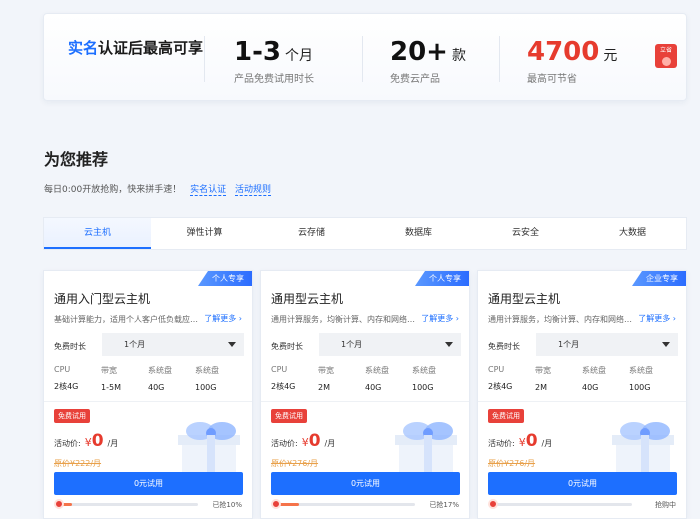  Describe the element at coordinates (418, 233) in the screenshot. I see `tab-database: 数据库` at that location.